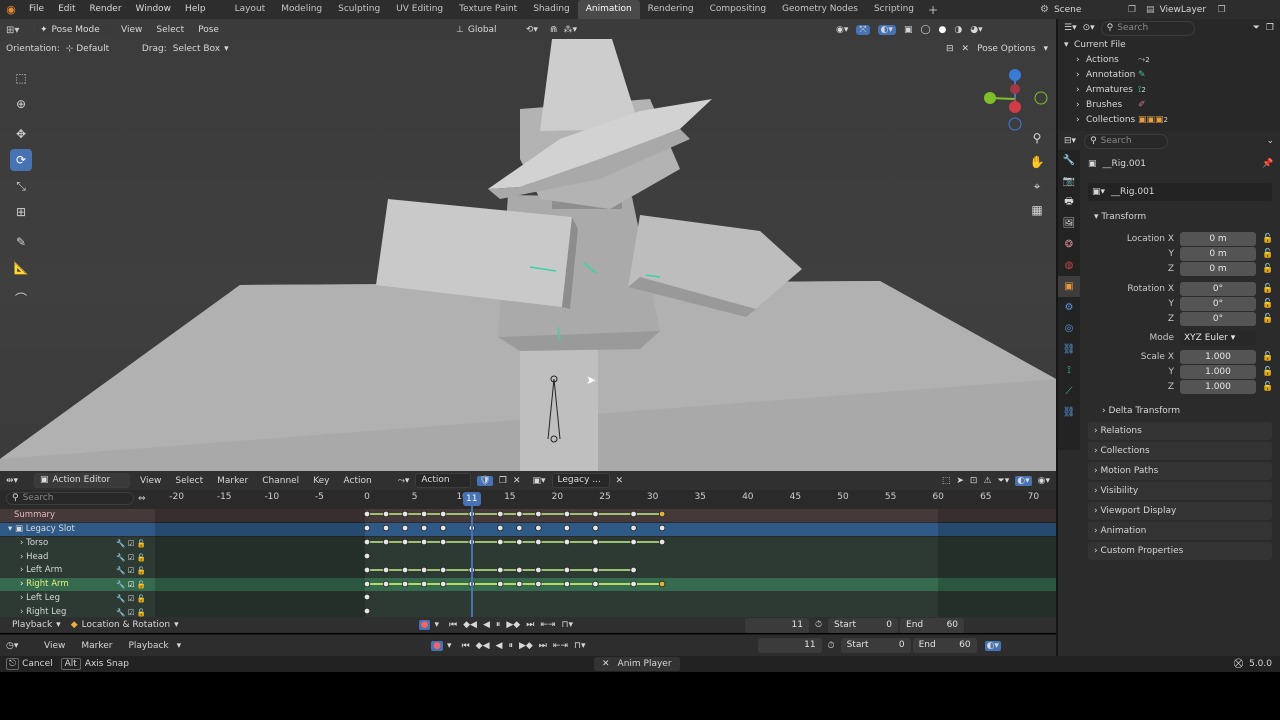  Describe the element at coordinates (1189, 10) in the screenshot. I see `view-layer-name: ViewLayer` at that location.